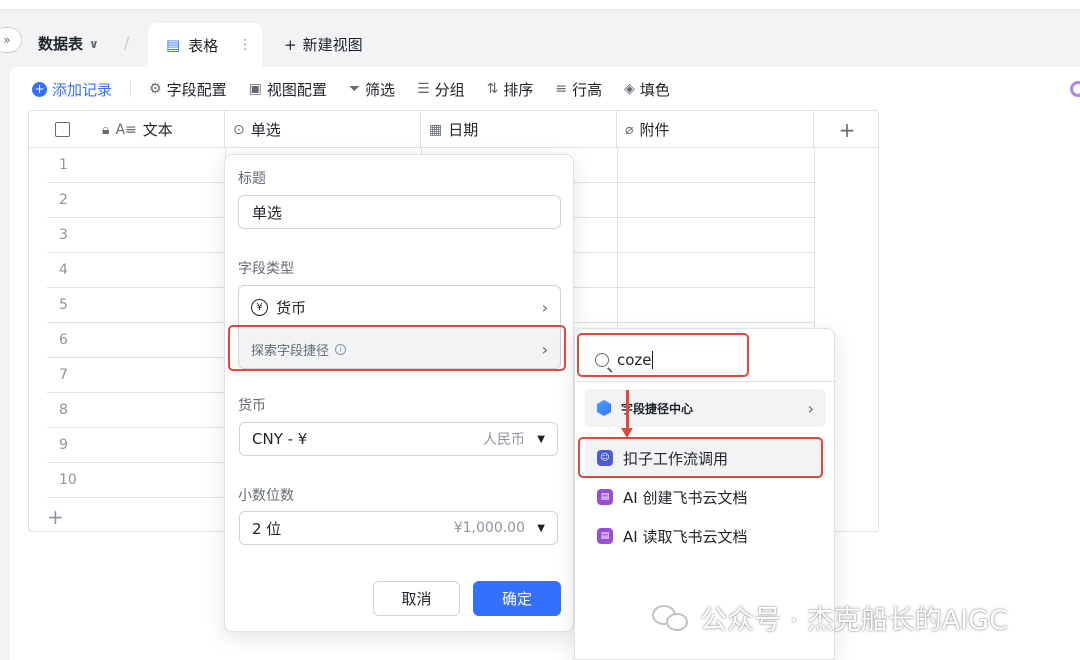  Describe the element at coordinates (173, 45) in the screenshot. I see `table-icon: ▤` at that location.